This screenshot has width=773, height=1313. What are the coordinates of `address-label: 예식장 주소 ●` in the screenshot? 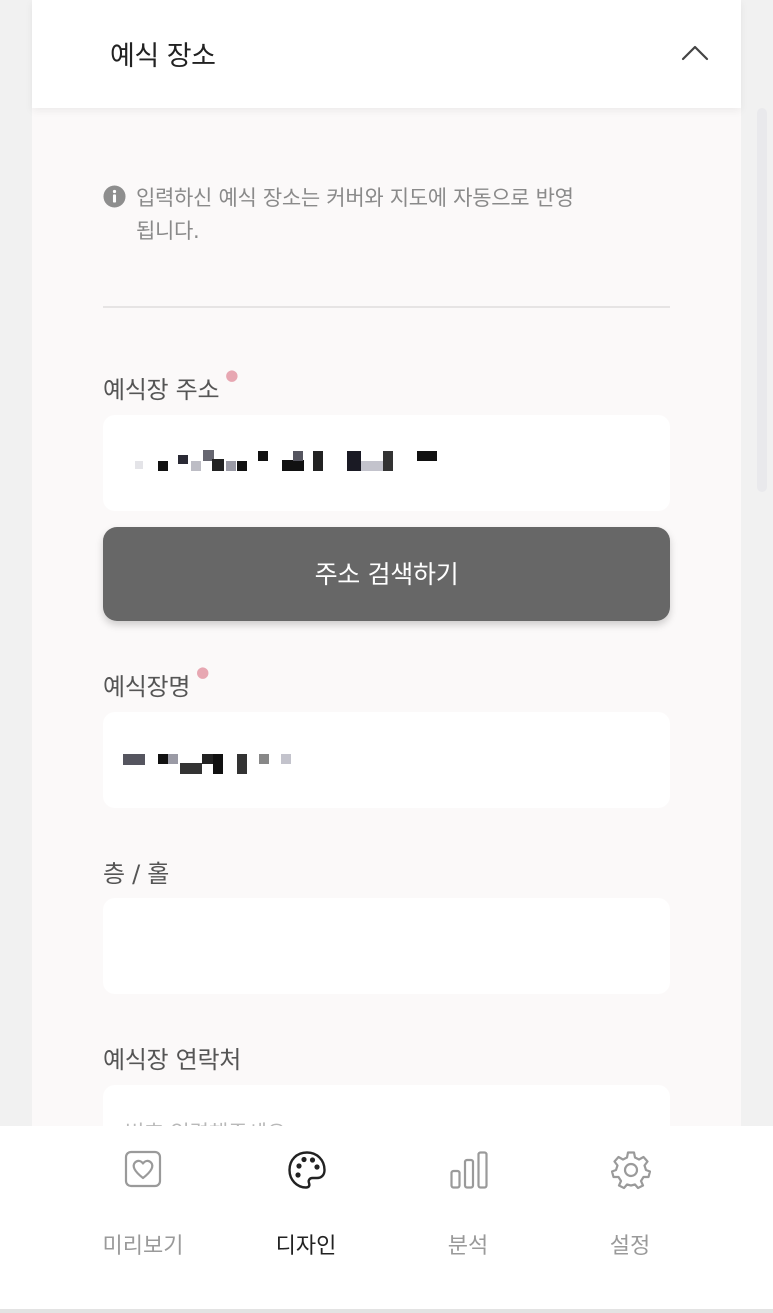 It's located at (170, 385).